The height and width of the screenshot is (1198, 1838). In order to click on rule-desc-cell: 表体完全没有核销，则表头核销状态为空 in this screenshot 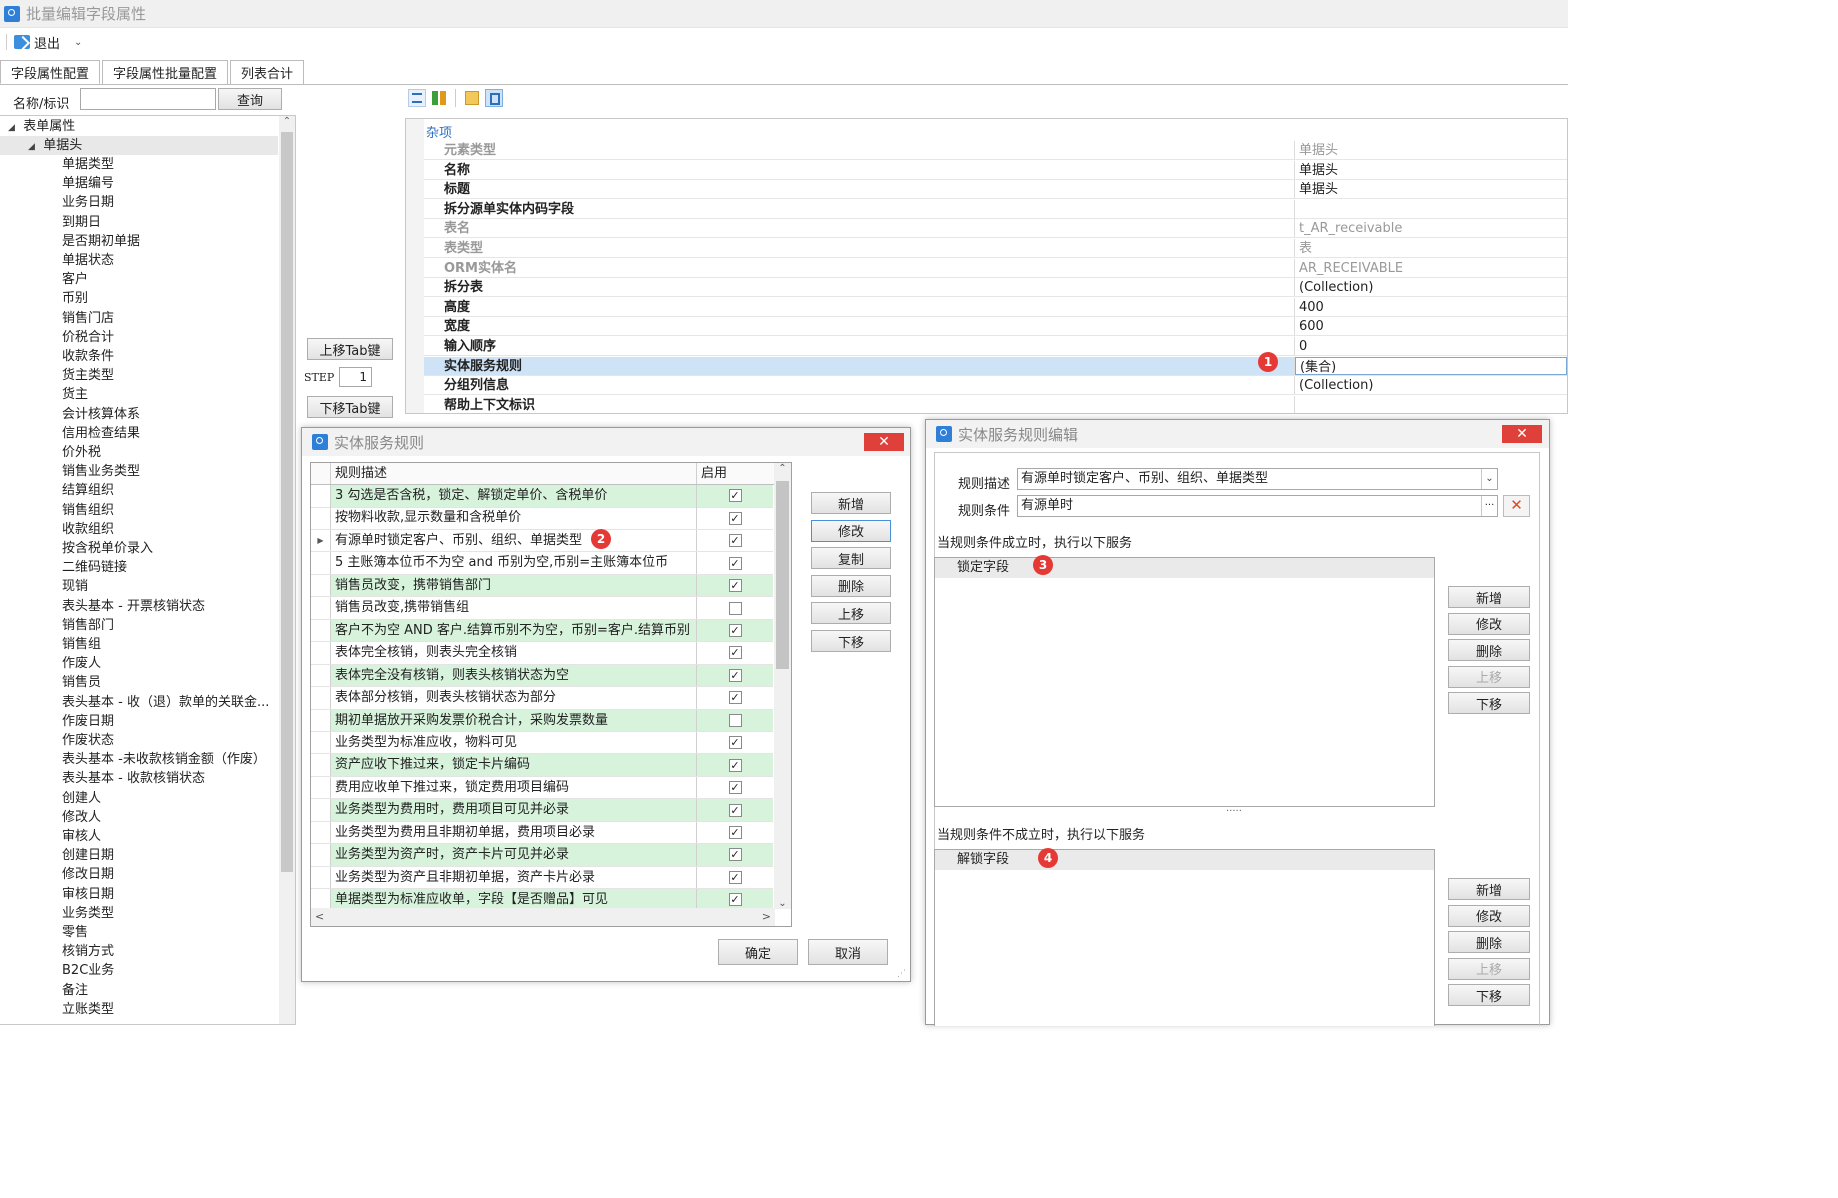, I will do `click(514, 675)`.